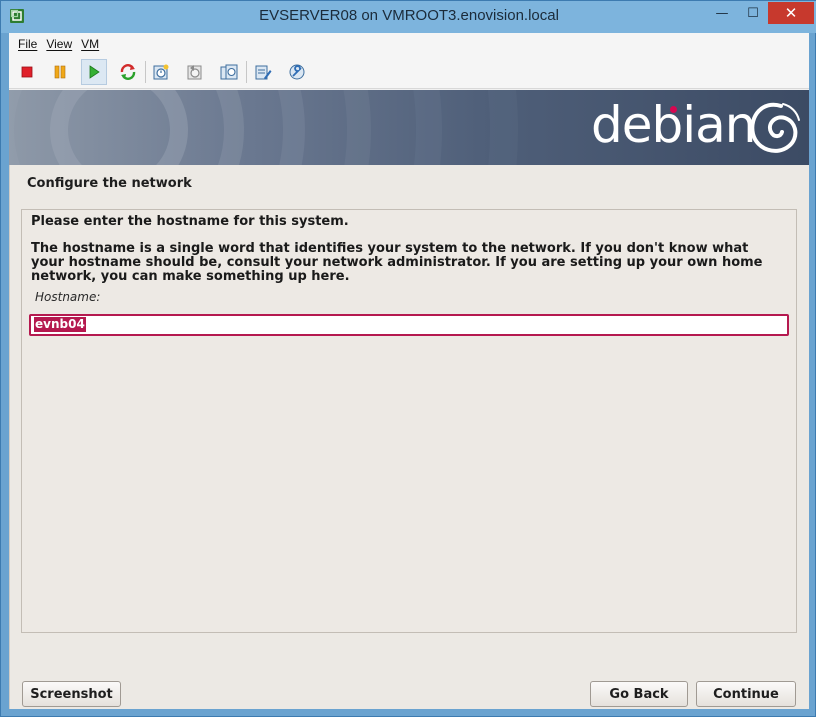  I want to click on take-snapshot-button, so click(161, 72).